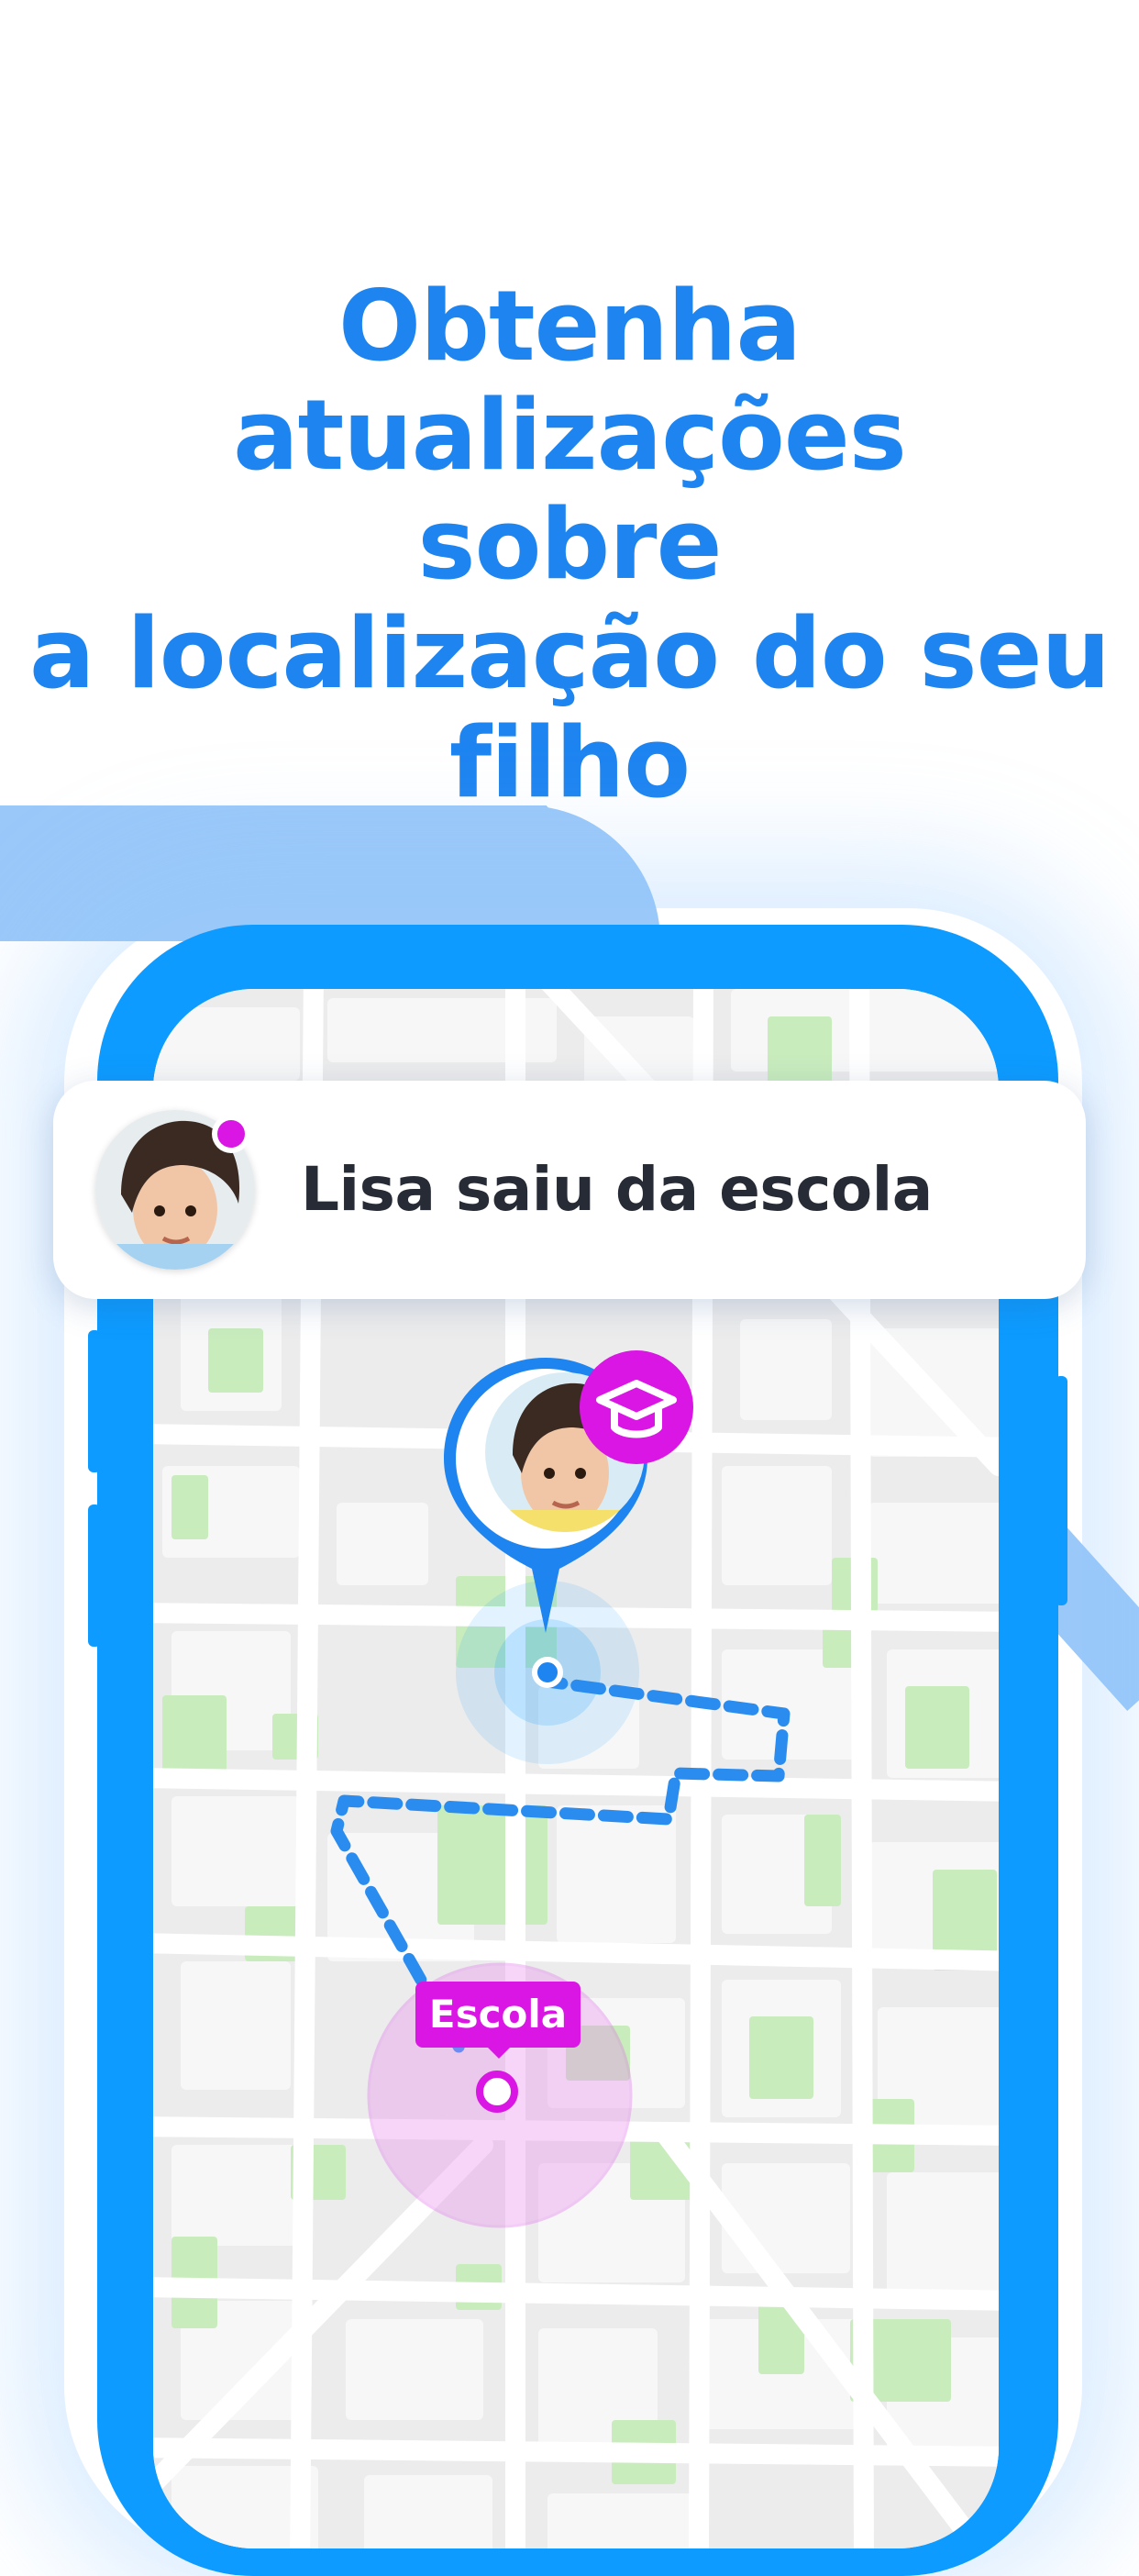  I want to click on notification-card: Lisa saiu da escola, so click(569, 1190).